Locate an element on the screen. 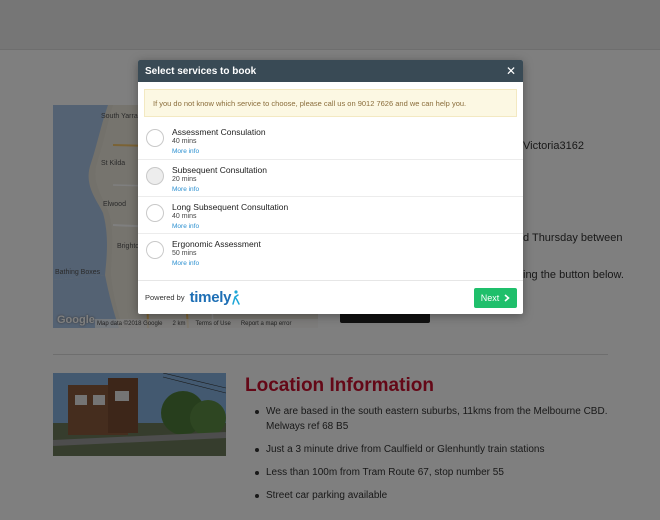 Image resolution: width=660 pixels, height=520 pixels. service-name: Ergonomic Assessment is located at coordinates (216, 244).